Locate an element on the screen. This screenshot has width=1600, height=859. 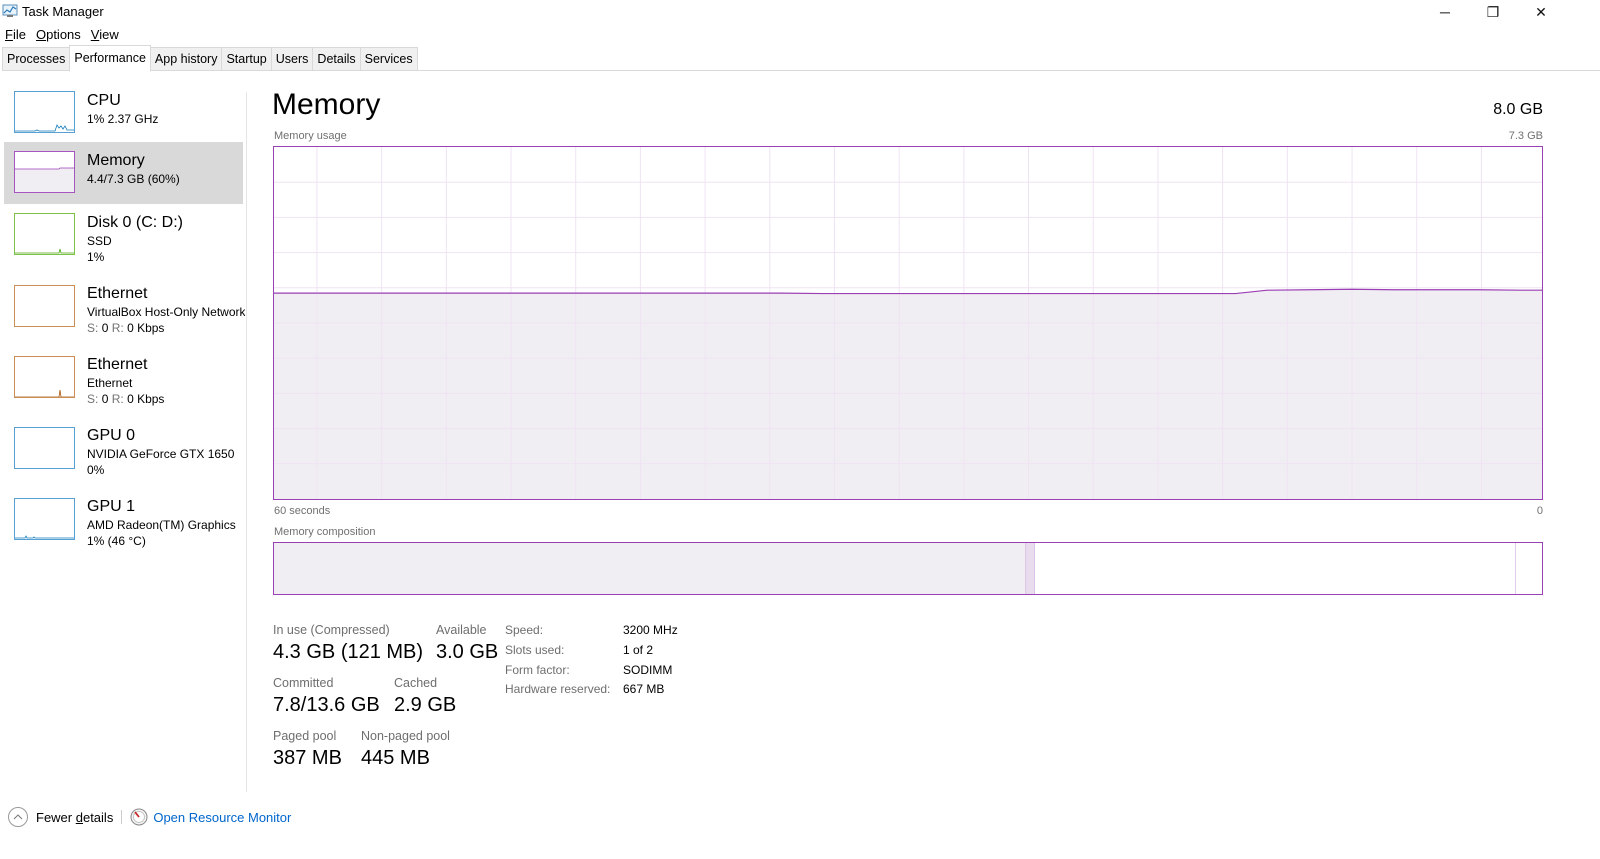
link-text: etails is located at coordinates (98, 817).